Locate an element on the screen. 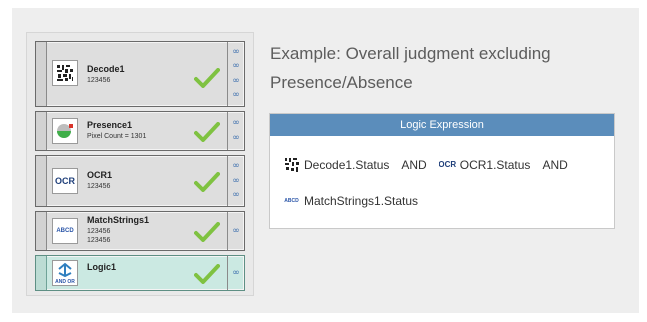 The height and width of the screenshot is (322, 647). step-presence1: Presence1 Pixel Count = 1301 ∞ ∞ is located at coordinates (140, 131).